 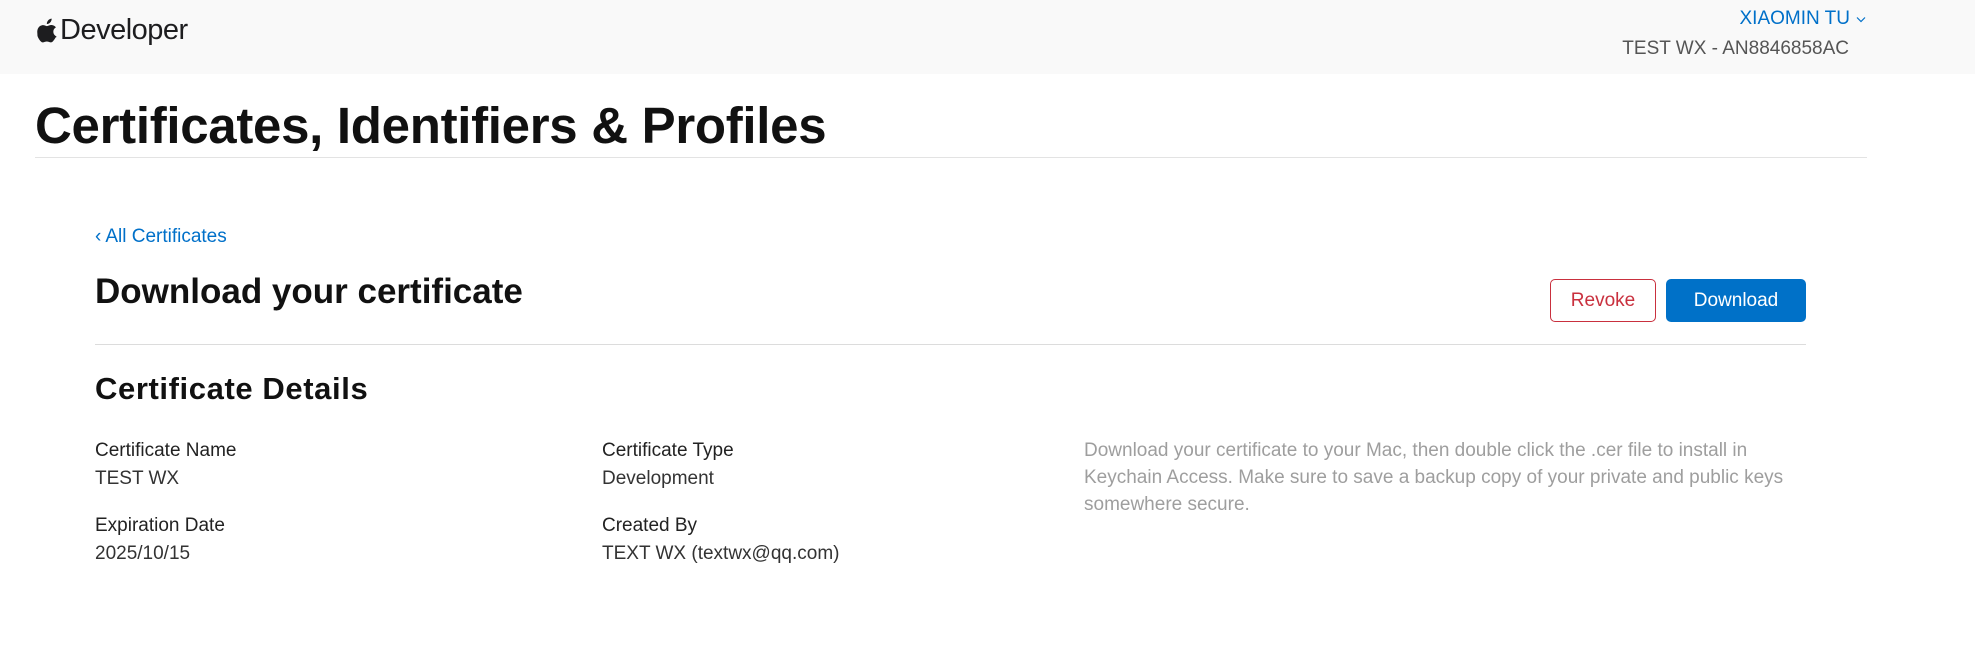 What do you see at coordinates (950, 344) in the screenshot?
I see `section-divider` at bounding box center [950, 344].